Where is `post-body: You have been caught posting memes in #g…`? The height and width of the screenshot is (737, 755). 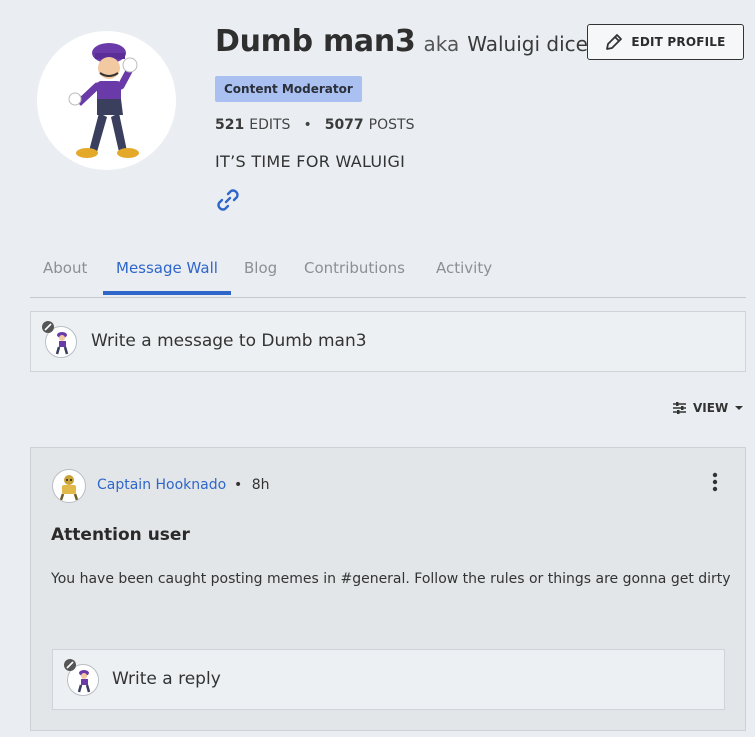 post-body: You have been caught posting memes in #g… is located at coordinates (391, 579).